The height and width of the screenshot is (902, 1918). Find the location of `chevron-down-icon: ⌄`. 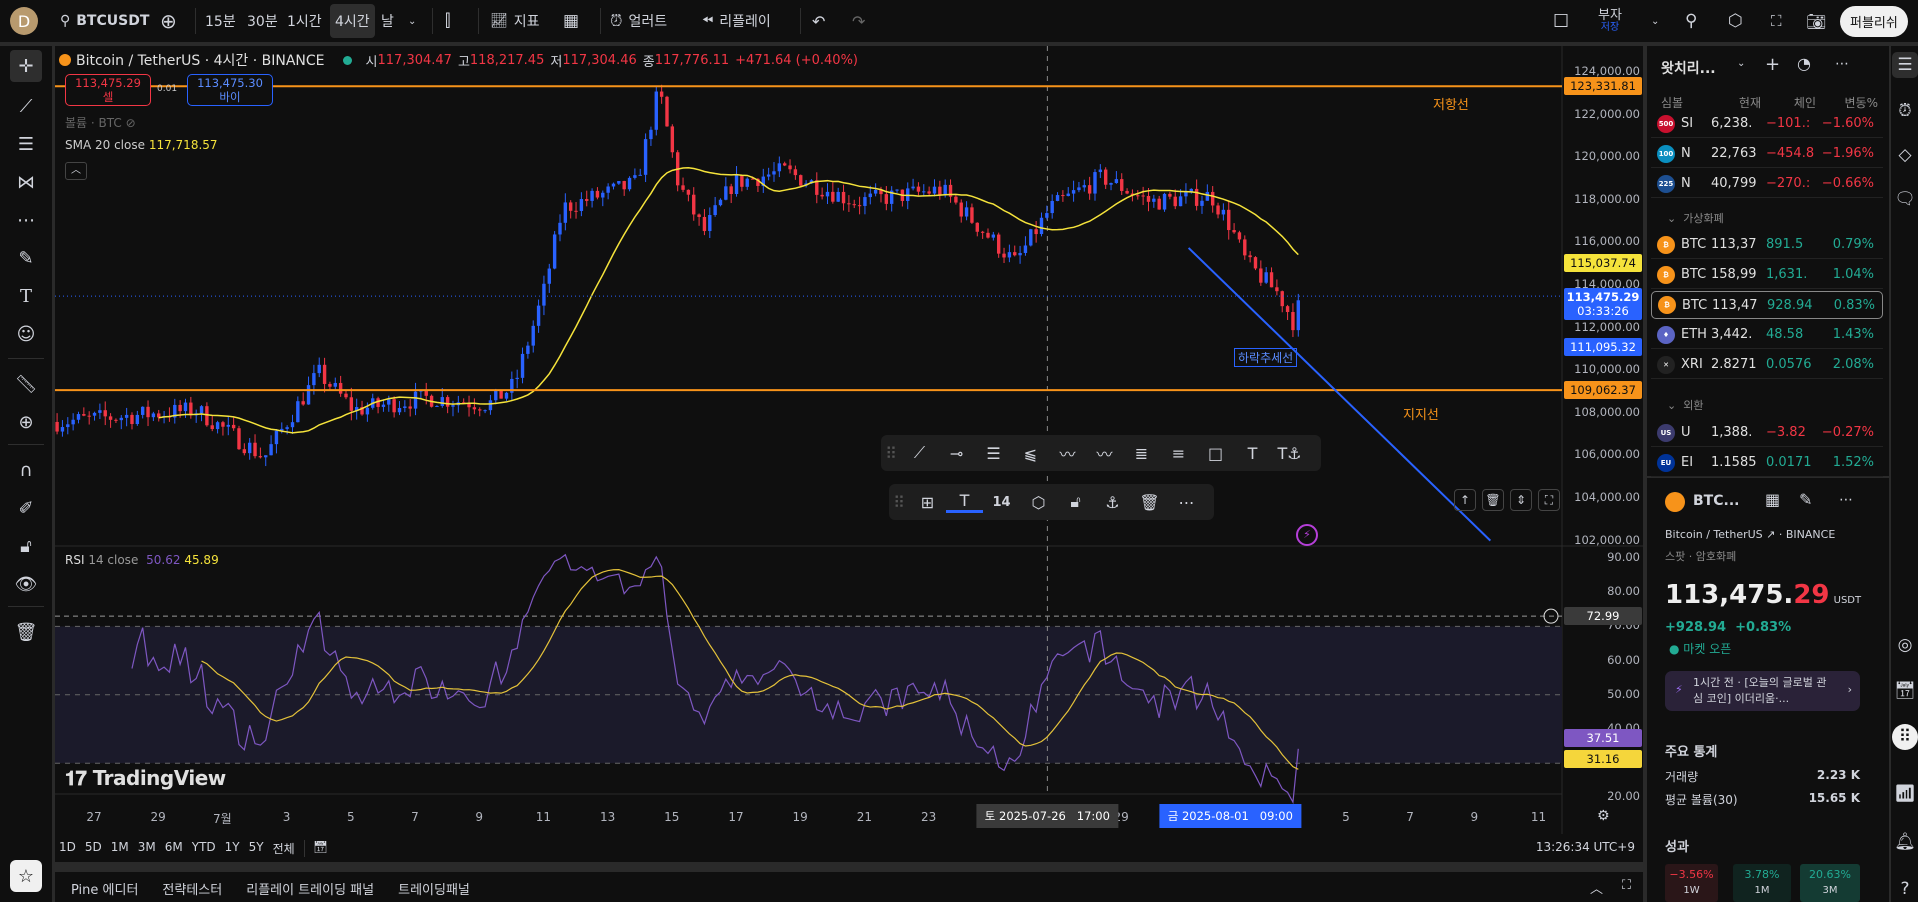

chevron-down-icon: ⌄ is located at coordinates (412, 21).